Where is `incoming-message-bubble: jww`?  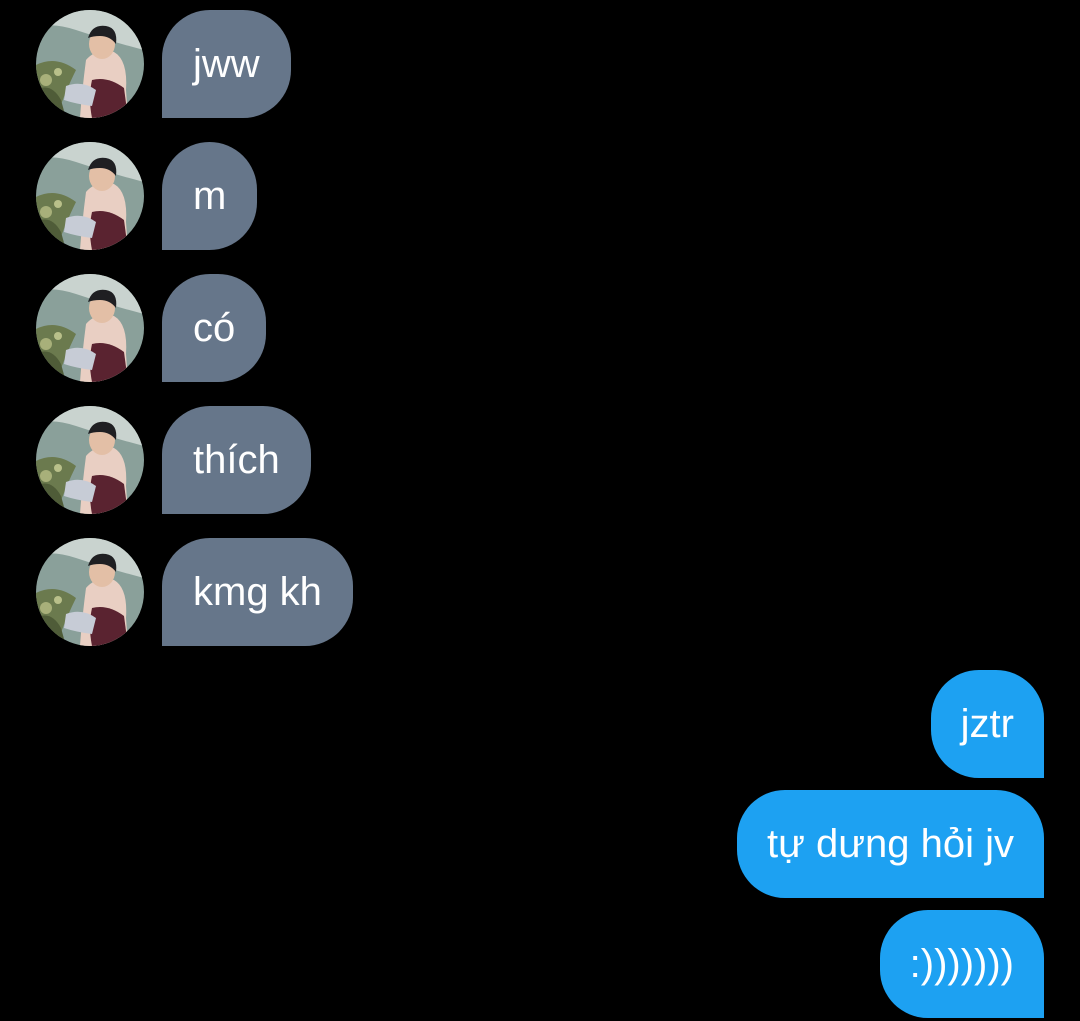
incoming-message-bubble: jww is located at coordinates (226, 64).